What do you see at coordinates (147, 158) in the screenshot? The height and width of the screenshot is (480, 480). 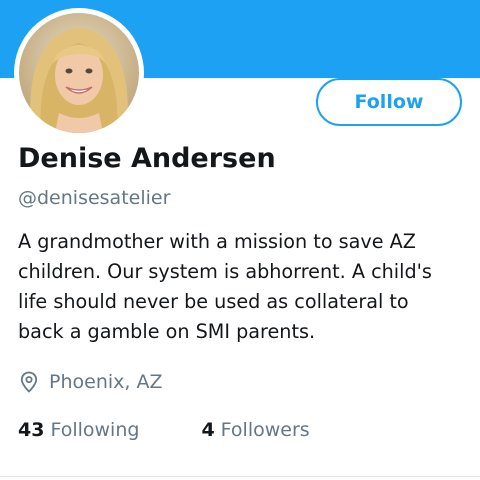 I see `profile-name: Denise Andersen` at bounding box center [147, 158].